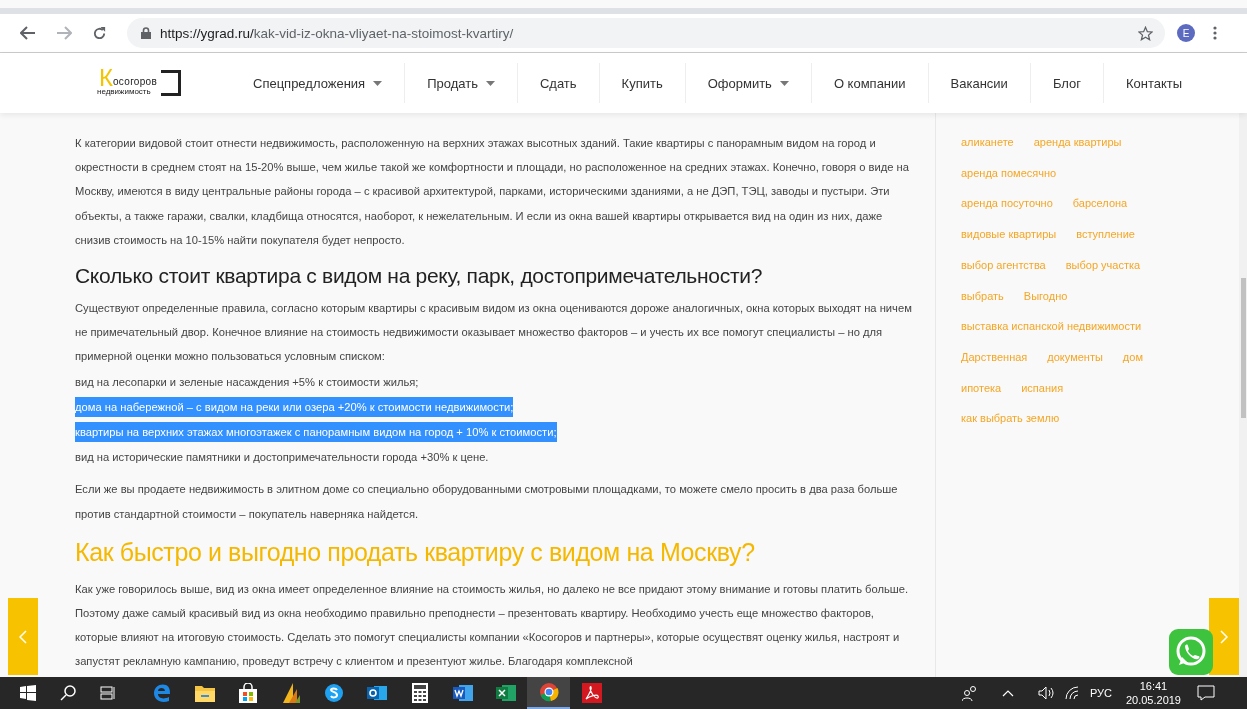 The width and height of the screenshot is (1247, 709). What do you see at coordinates (1009, 173) in the screenshot?
I see `tag-link: аренда помесячно` at bounding box center [1009, 173].